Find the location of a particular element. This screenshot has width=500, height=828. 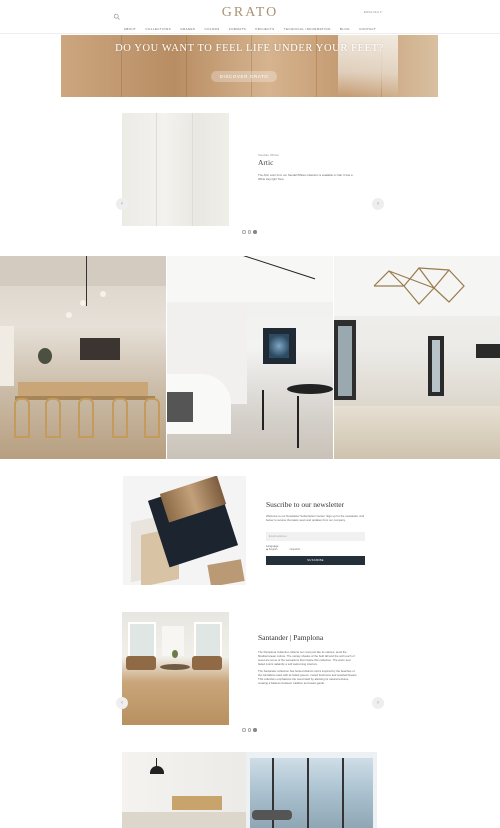

collection-title: Santander | Pamplona is located at coordinates (291, 637).